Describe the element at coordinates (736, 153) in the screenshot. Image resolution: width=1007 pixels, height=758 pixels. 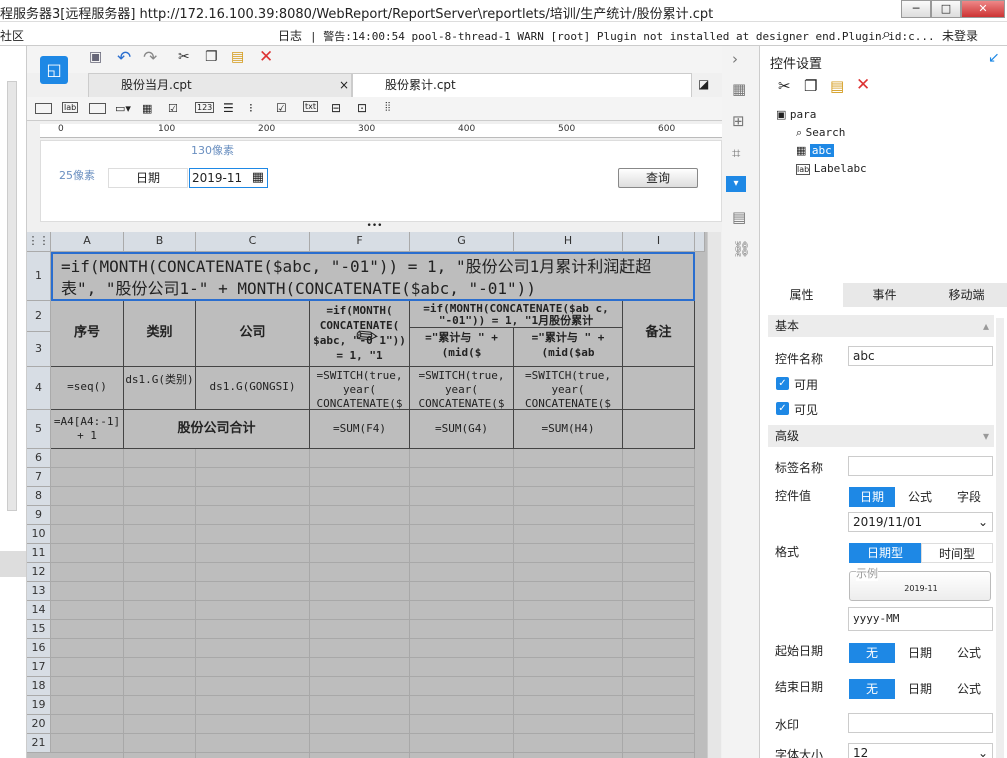
I see `frame-icon: ⌗` at that location.